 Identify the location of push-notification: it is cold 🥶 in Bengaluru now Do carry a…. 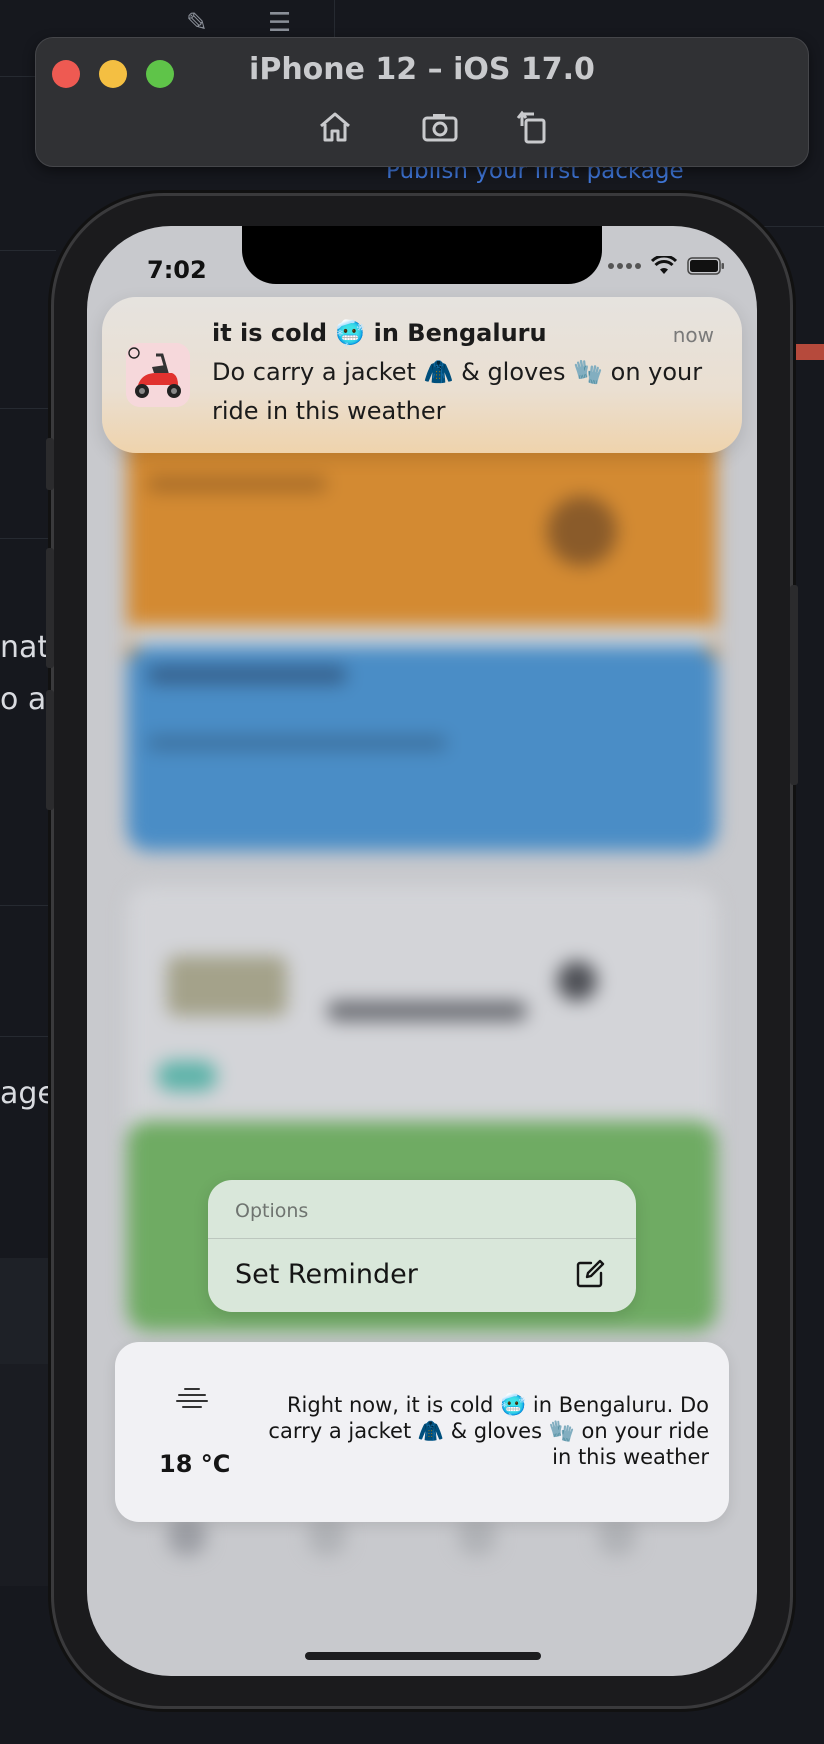
(422, 375).